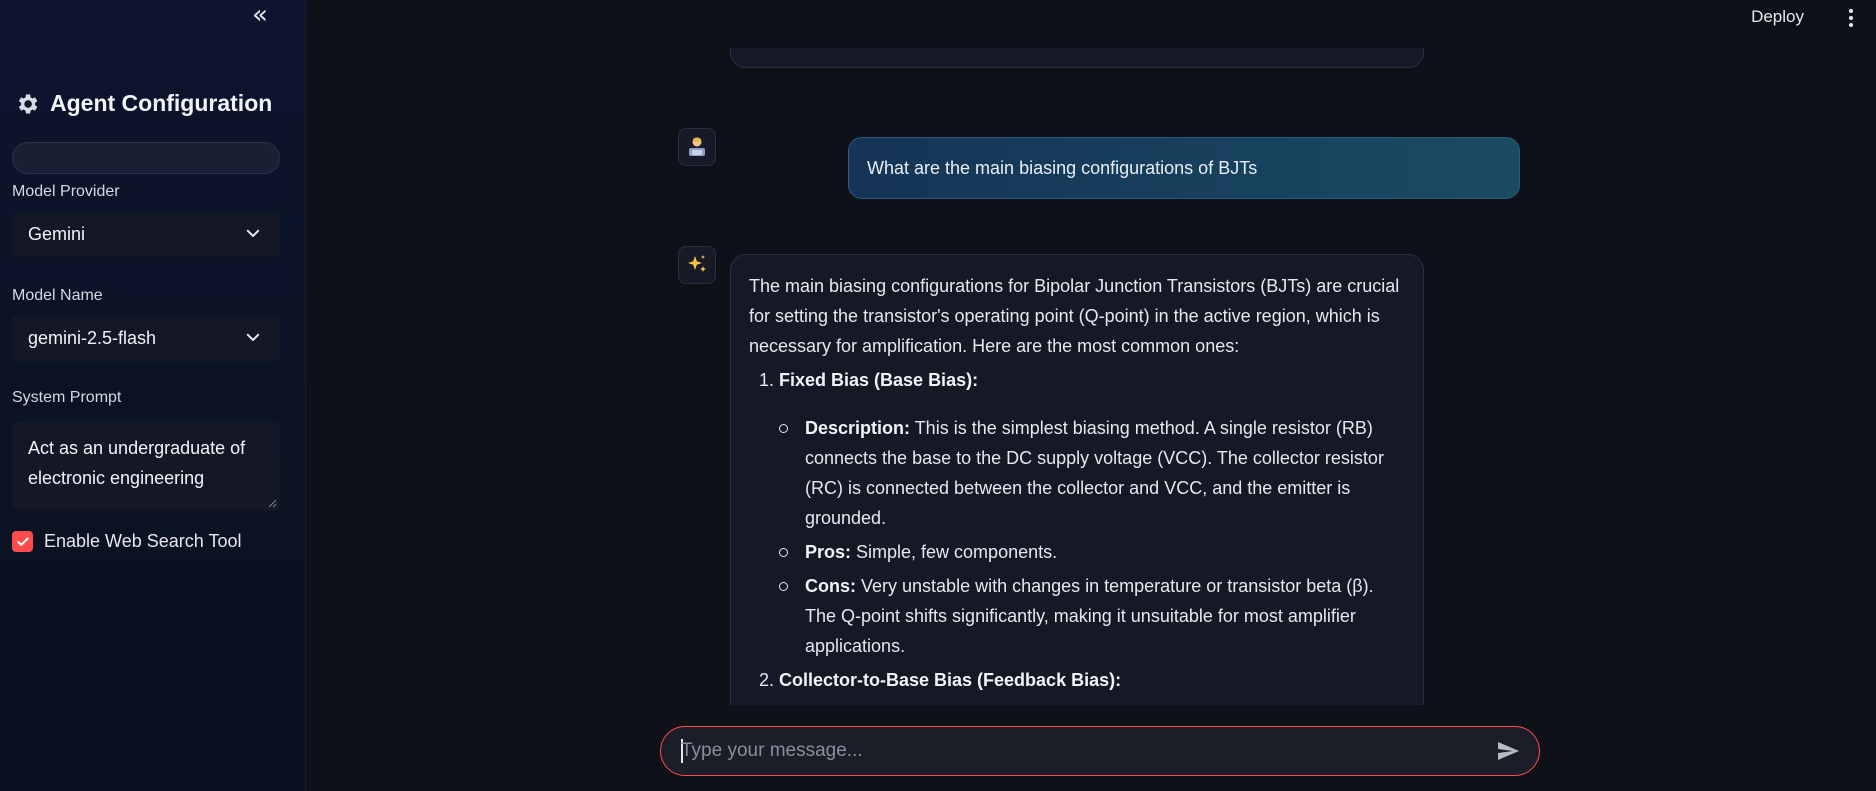 This screenshot has width=1876, height=791. I want to click on list-item-title: Fixed Bias (Base Bias):, so click(879, 380).